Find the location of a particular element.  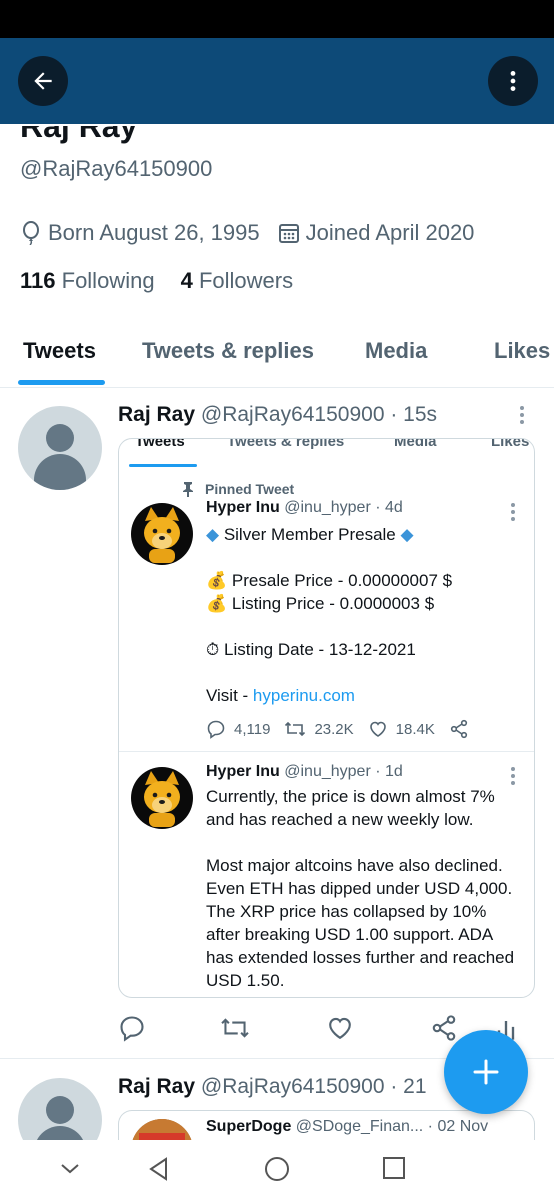

tab-tweets-replies: Tweets & replies is located at coordinates (228, 351).